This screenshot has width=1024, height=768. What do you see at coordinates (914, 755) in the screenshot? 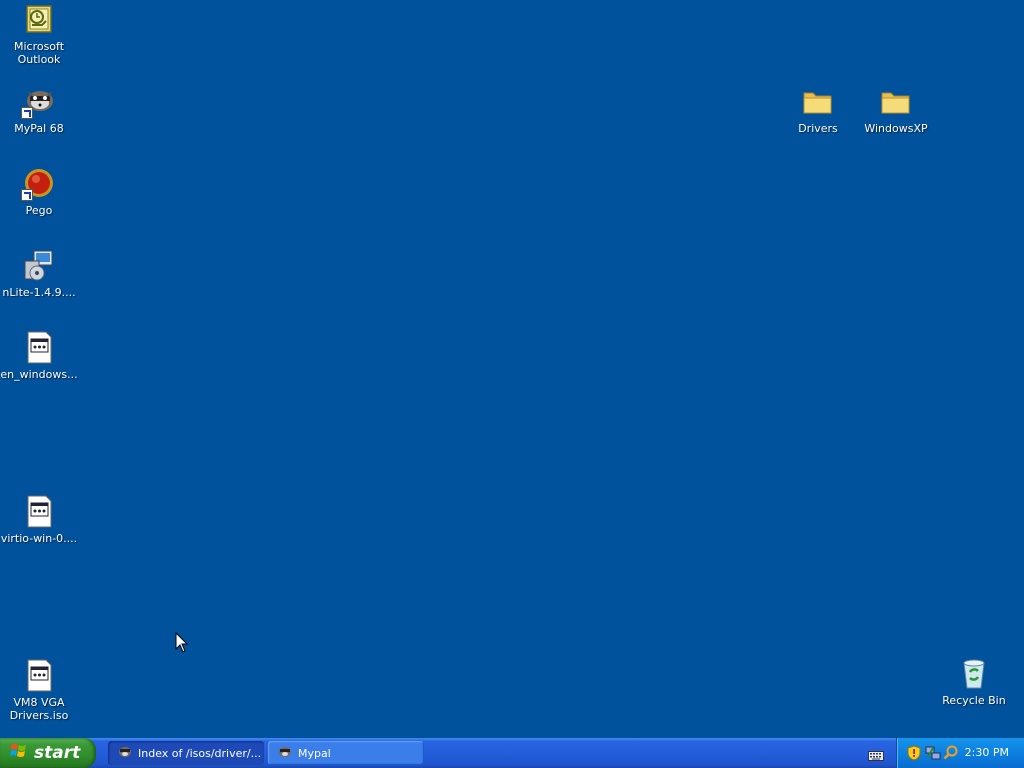
I see `security-shield-icon` at bounding box center [914, 755].